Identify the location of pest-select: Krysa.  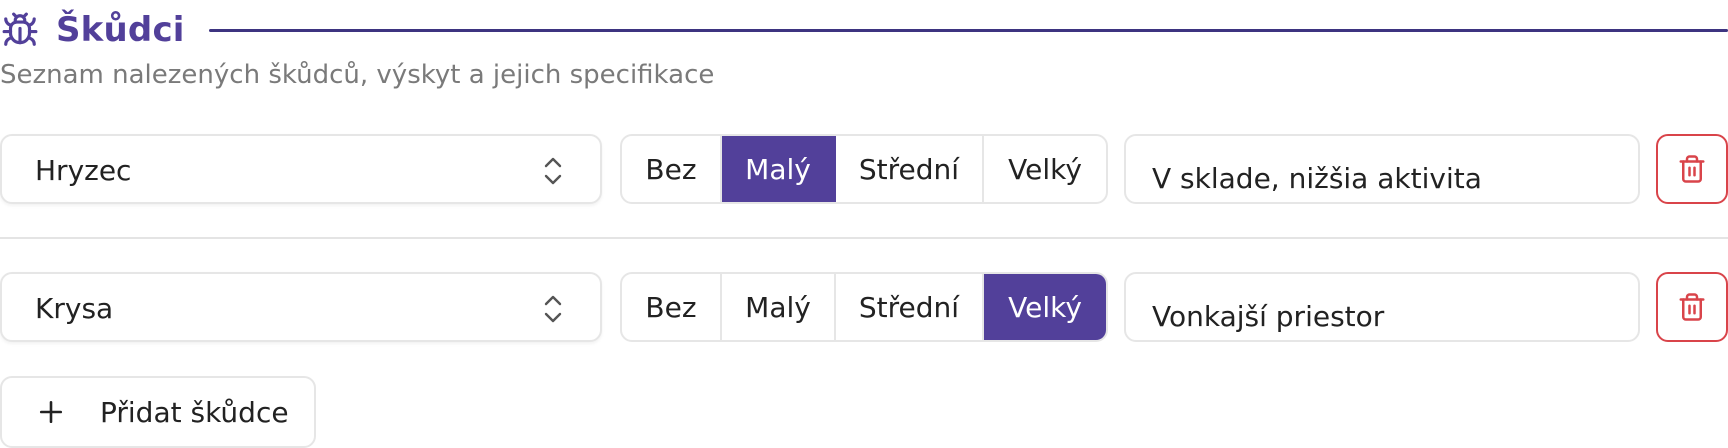
(301, 307).